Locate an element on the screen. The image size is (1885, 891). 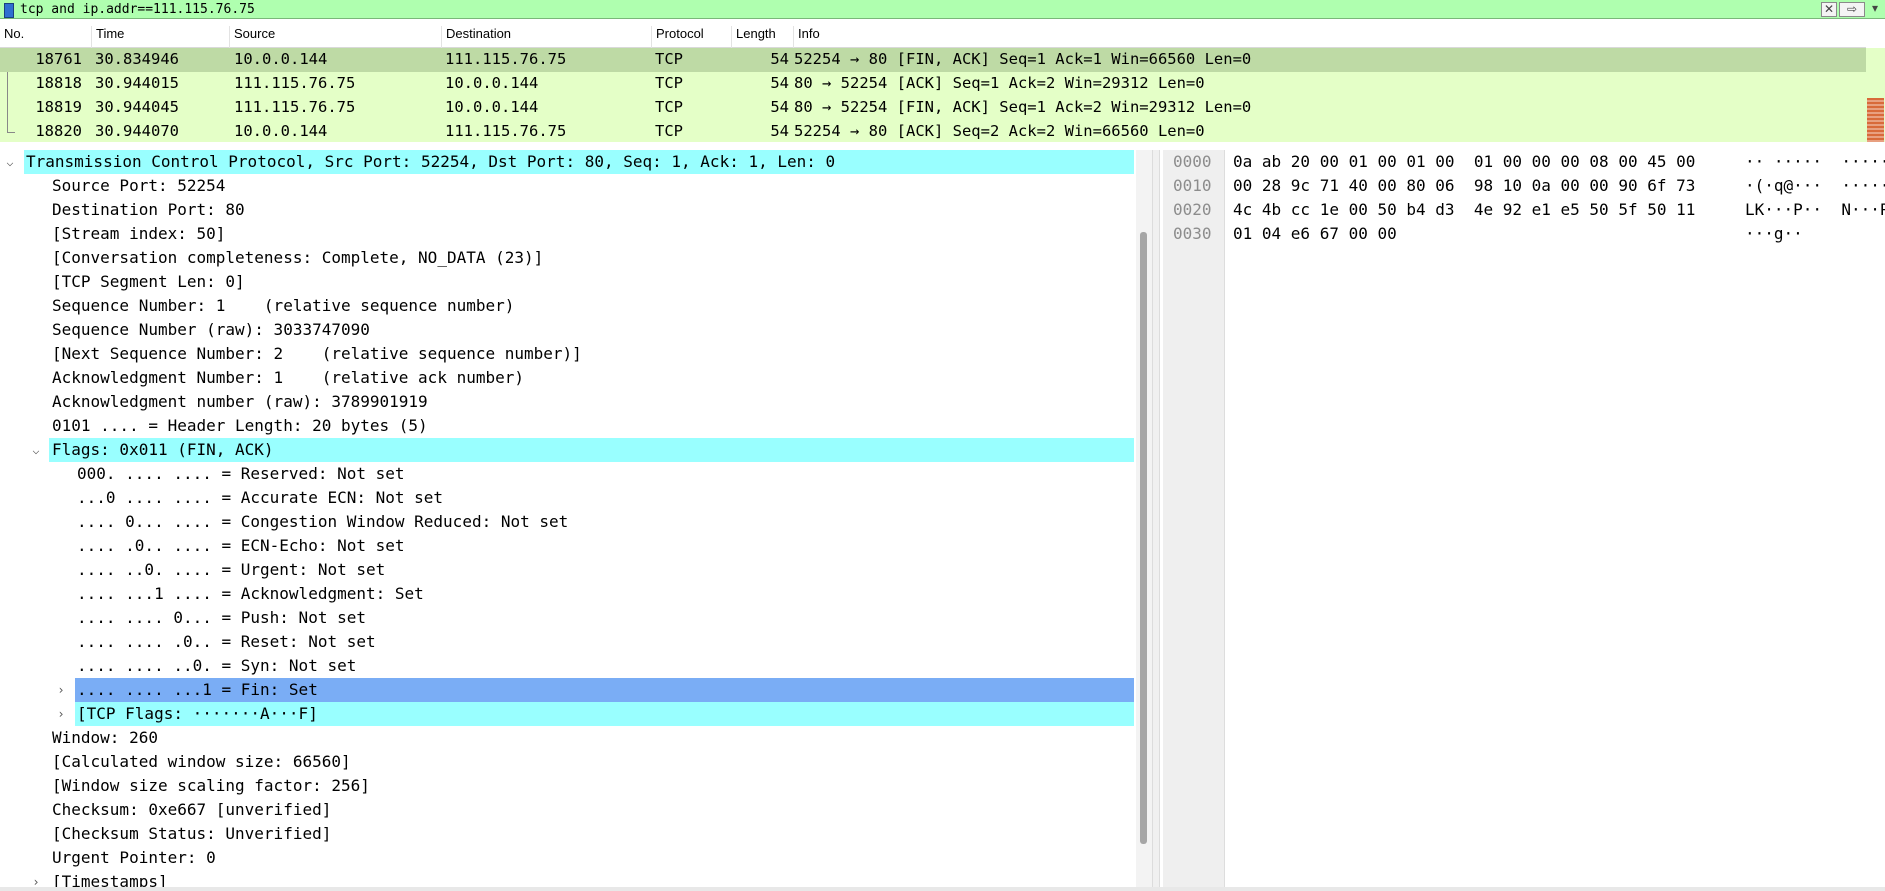
flag-bit: 000. .... .... = Reserved: Not set is located at coordinates (241, 474).